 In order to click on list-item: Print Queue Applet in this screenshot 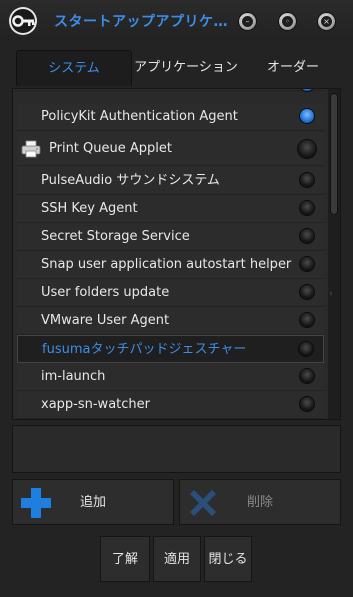, I will do `click(170, 149)`.